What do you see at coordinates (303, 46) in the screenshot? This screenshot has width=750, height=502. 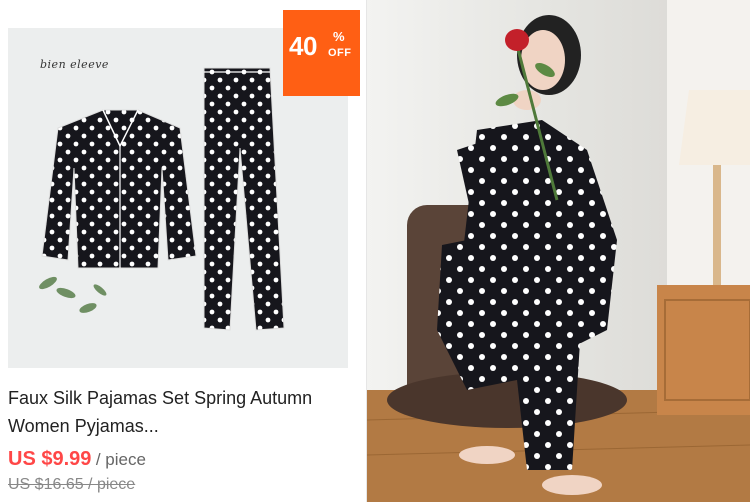 I see `discount-value: 40` at bounding box center [303, 46].